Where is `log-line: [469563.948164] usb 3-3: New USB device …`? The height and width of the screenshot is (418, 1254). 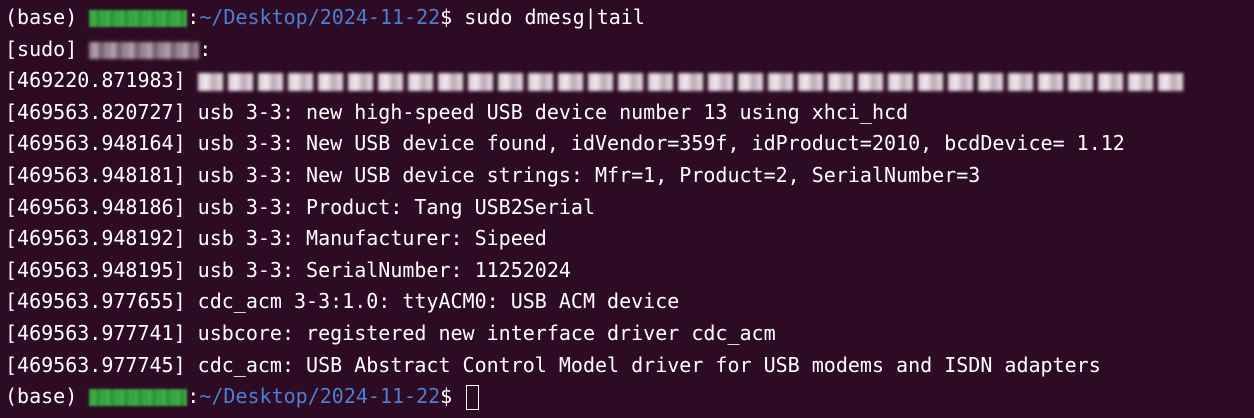
log-line: [469563.948164] usb 3-3: New USB device … is located at coordinates (565, 143).